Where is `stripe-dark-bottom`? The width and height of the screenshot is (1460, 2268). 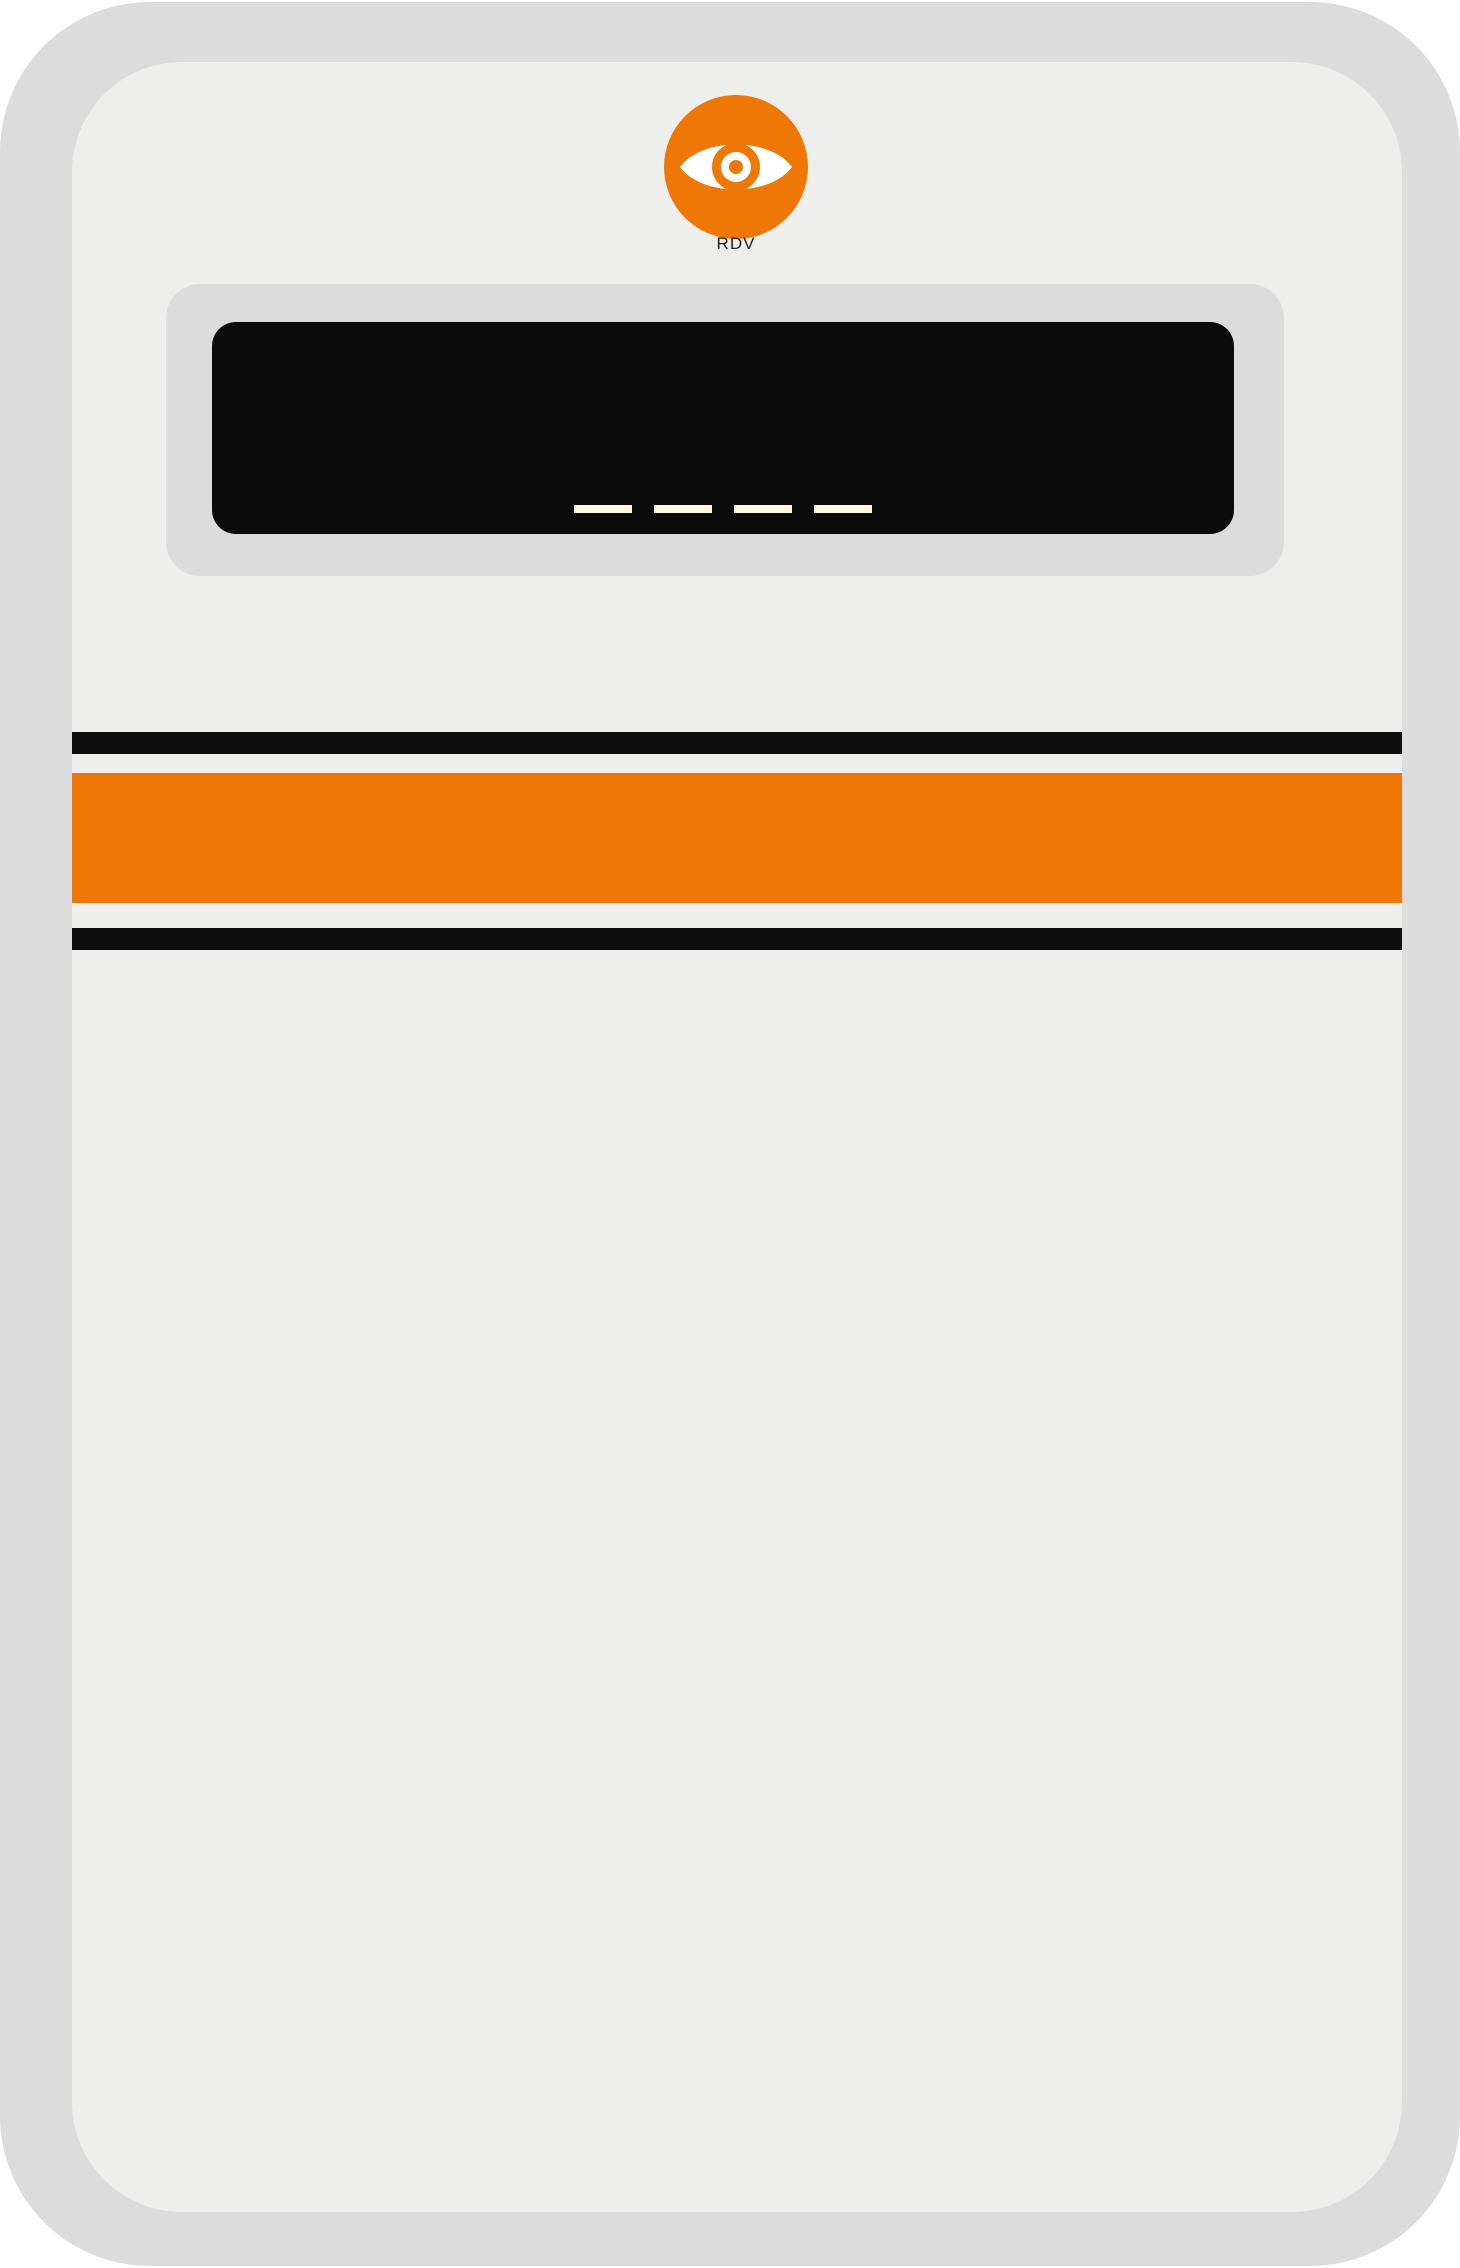
stripe-dark-bottom is located at coordinates (737, 939).